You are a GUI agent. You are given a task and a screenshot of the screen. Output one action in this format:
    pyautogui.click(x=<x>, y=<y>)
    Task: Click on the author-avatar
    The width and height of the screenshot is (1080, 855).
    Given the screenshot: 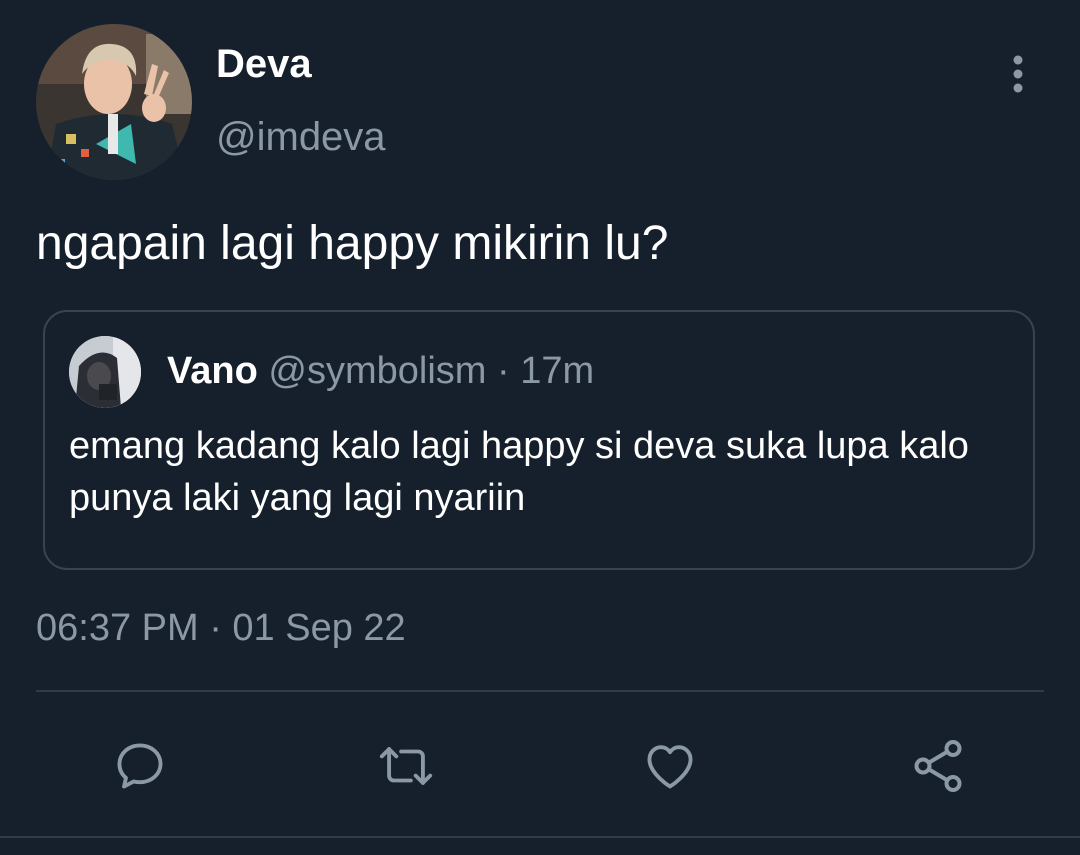 What is the action you would take?
    pyautogui.click(x=114, y=102)
    